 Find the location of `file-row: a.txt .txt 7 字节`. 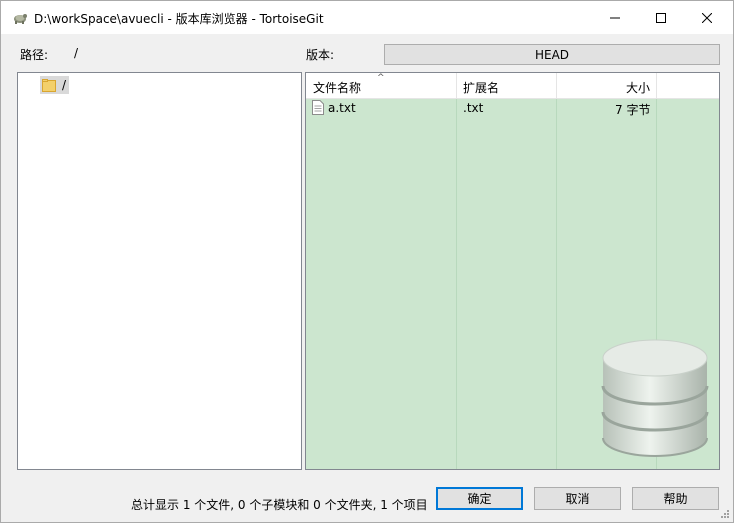

file-row: a.txt .txt 7 字节 is located at coordinates (512, 109).